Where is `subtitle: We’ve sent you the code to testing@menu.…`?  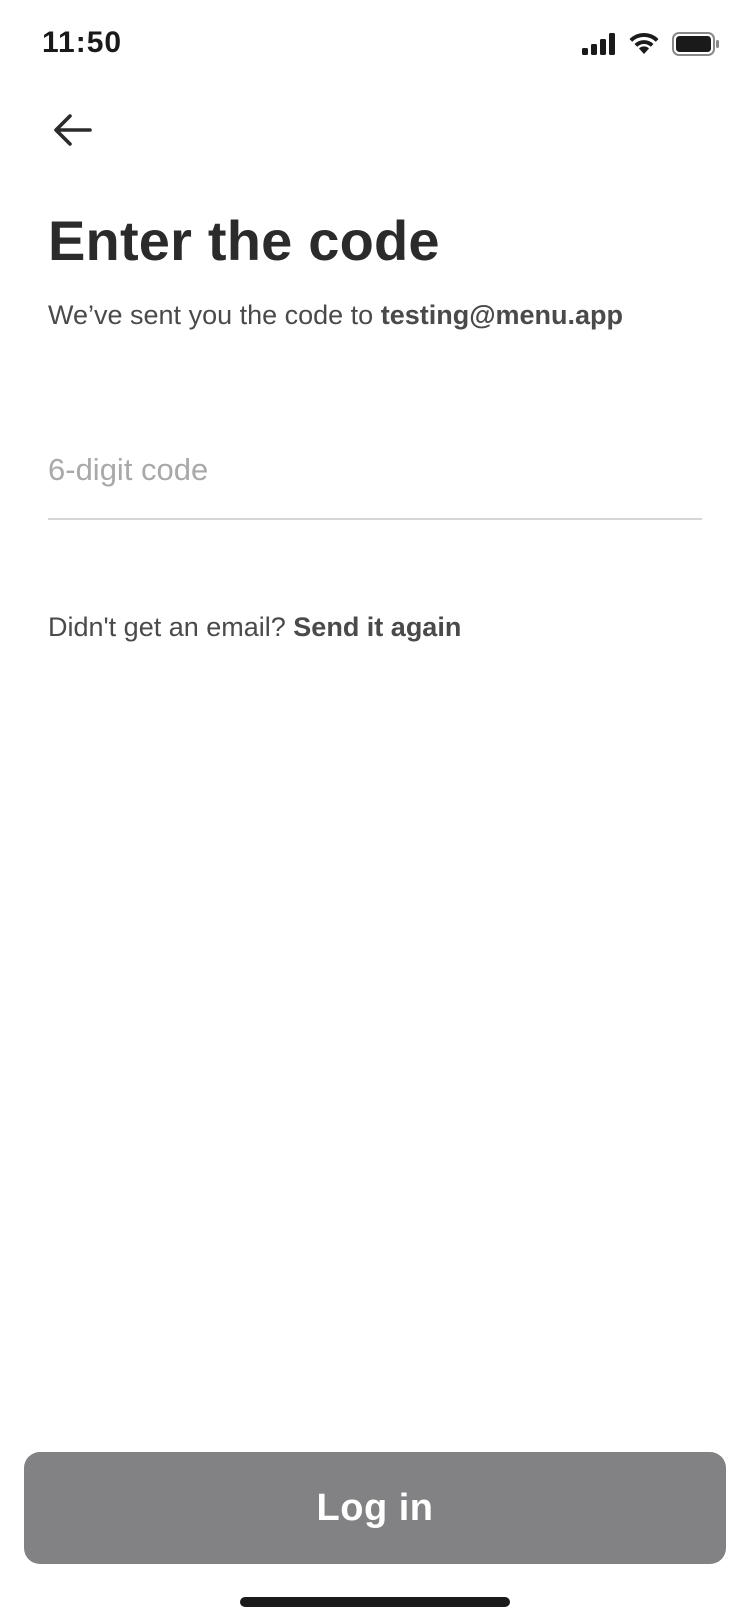 subtitle: We’ve sent you the code to testing@menu.… is located at coordinates (335, 315).